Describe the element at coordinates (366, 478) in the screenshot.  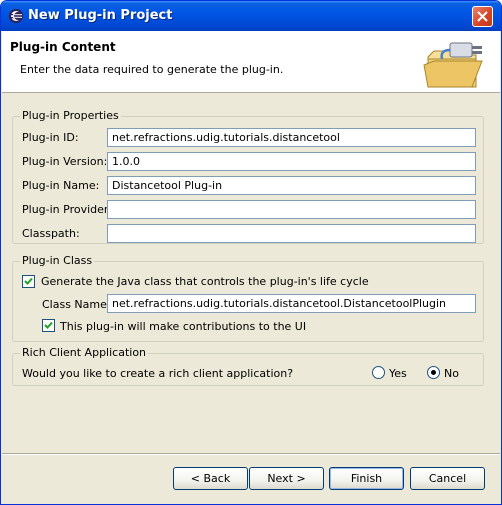
I see `finish-button: Finish` at that location.